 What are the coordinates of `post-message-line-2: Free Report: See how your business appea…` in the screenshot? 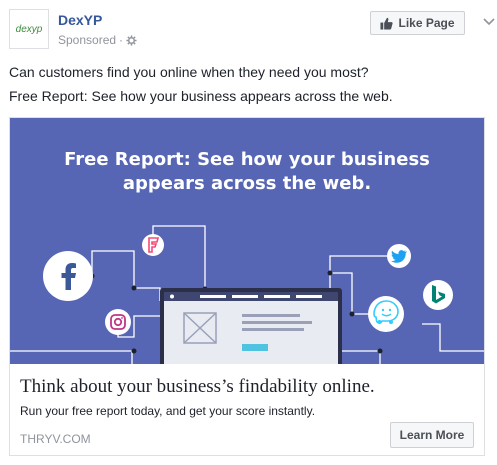 It's located at (201, 96).